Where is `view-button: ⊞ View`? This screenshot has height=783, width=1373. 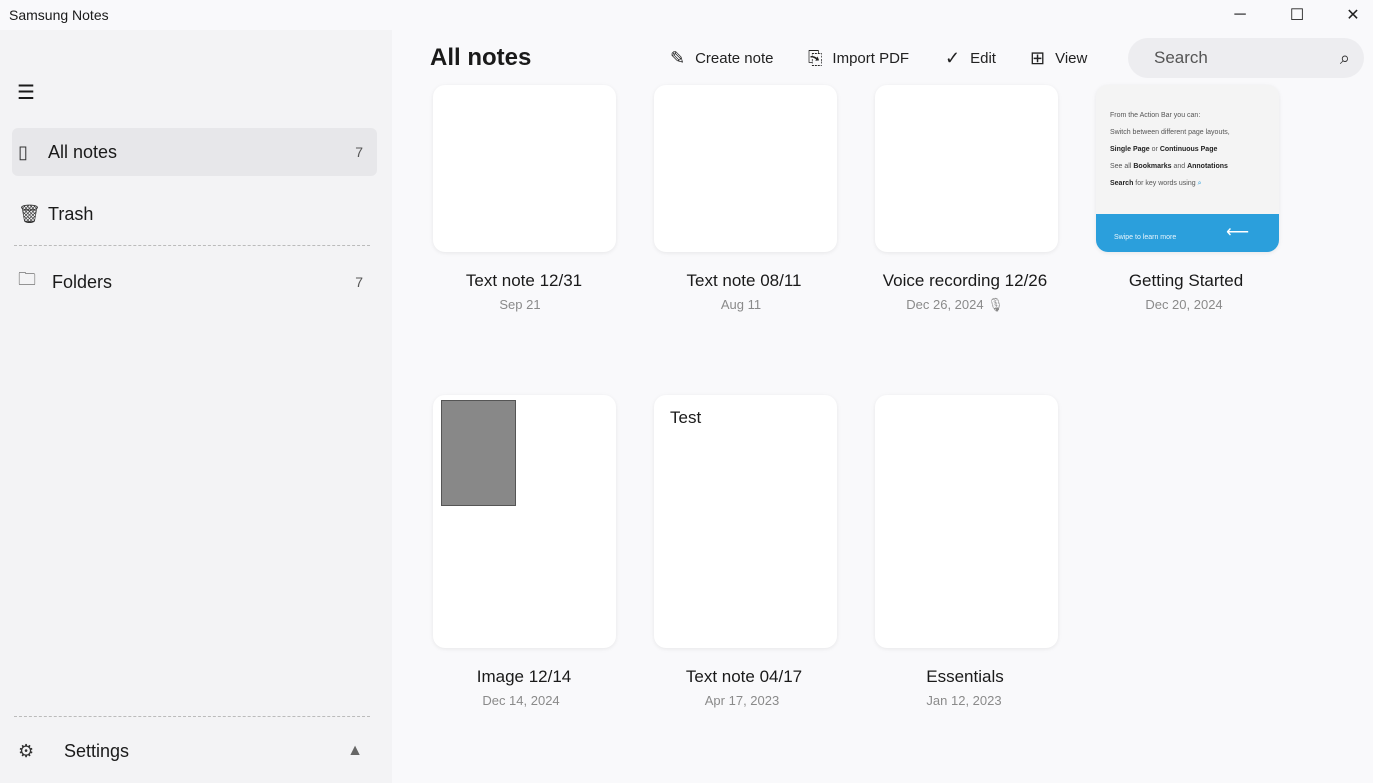
view-button: ⊞ View is located at coordinates (1058, 58).